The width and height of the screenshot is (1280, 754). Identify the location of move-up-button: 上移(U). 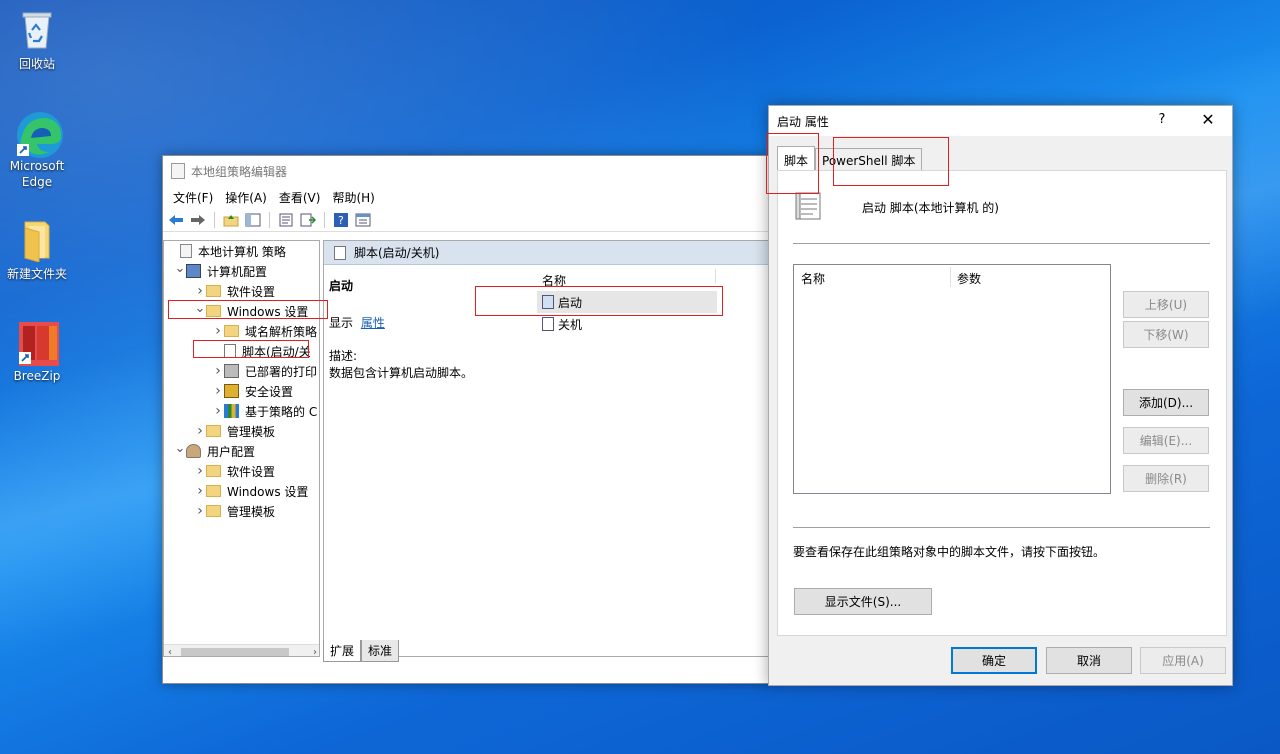
(1166, 304).